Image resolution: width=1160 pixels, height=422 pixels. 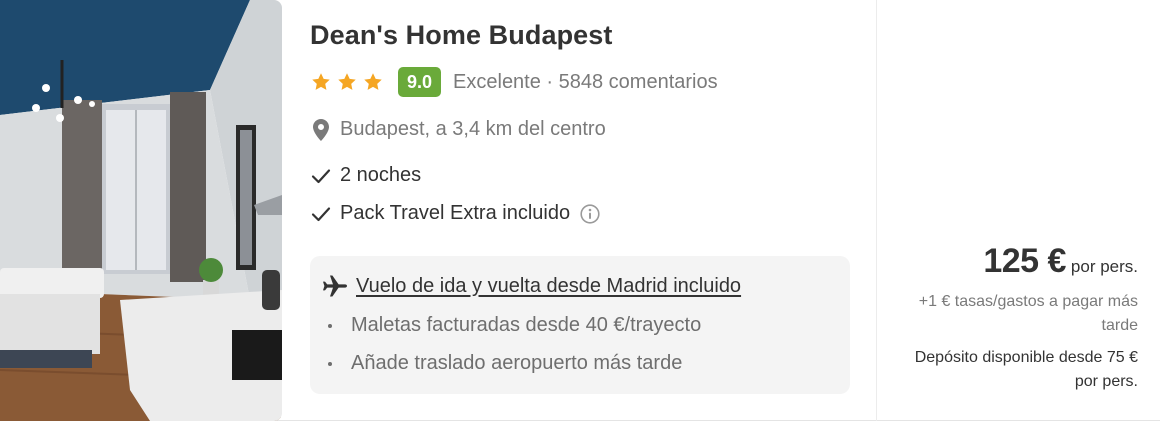 I want to click on feature-label: Pack Travel Extra incluido, so click(x=455, y=213).